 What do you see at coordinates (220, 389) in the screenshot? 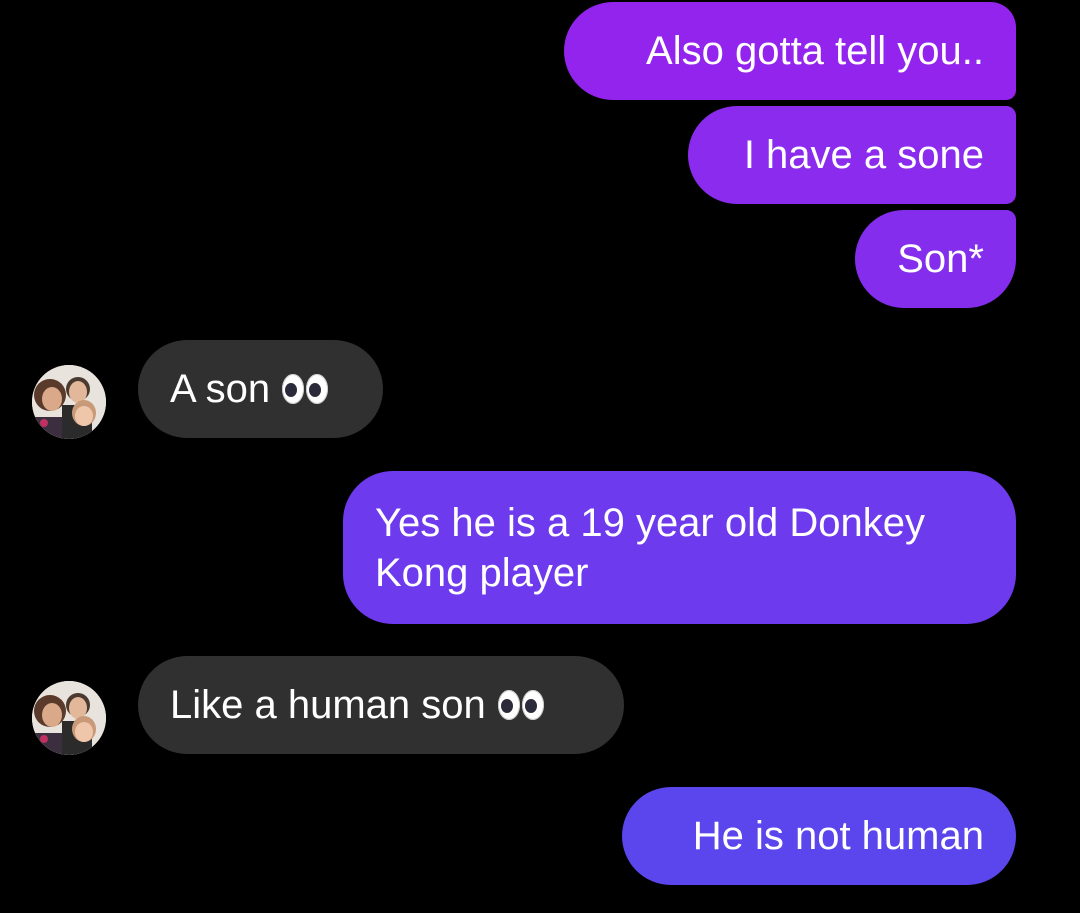
I see `message-text: A son` at bounding box center [220, 389].